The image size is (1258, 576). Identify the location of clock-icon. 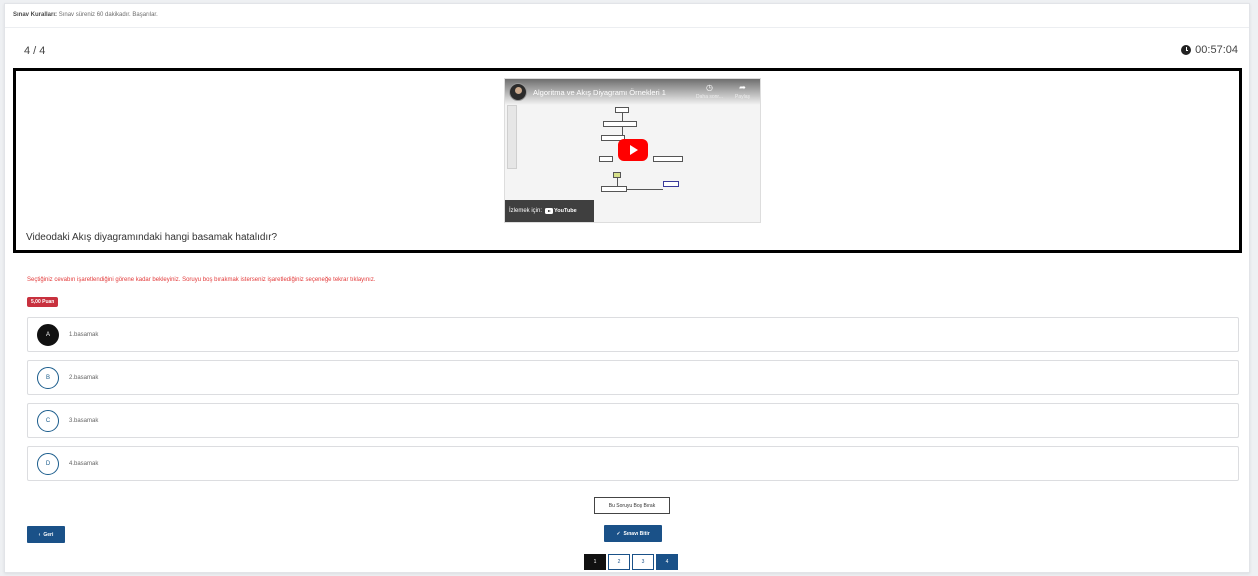
(1186, 50).